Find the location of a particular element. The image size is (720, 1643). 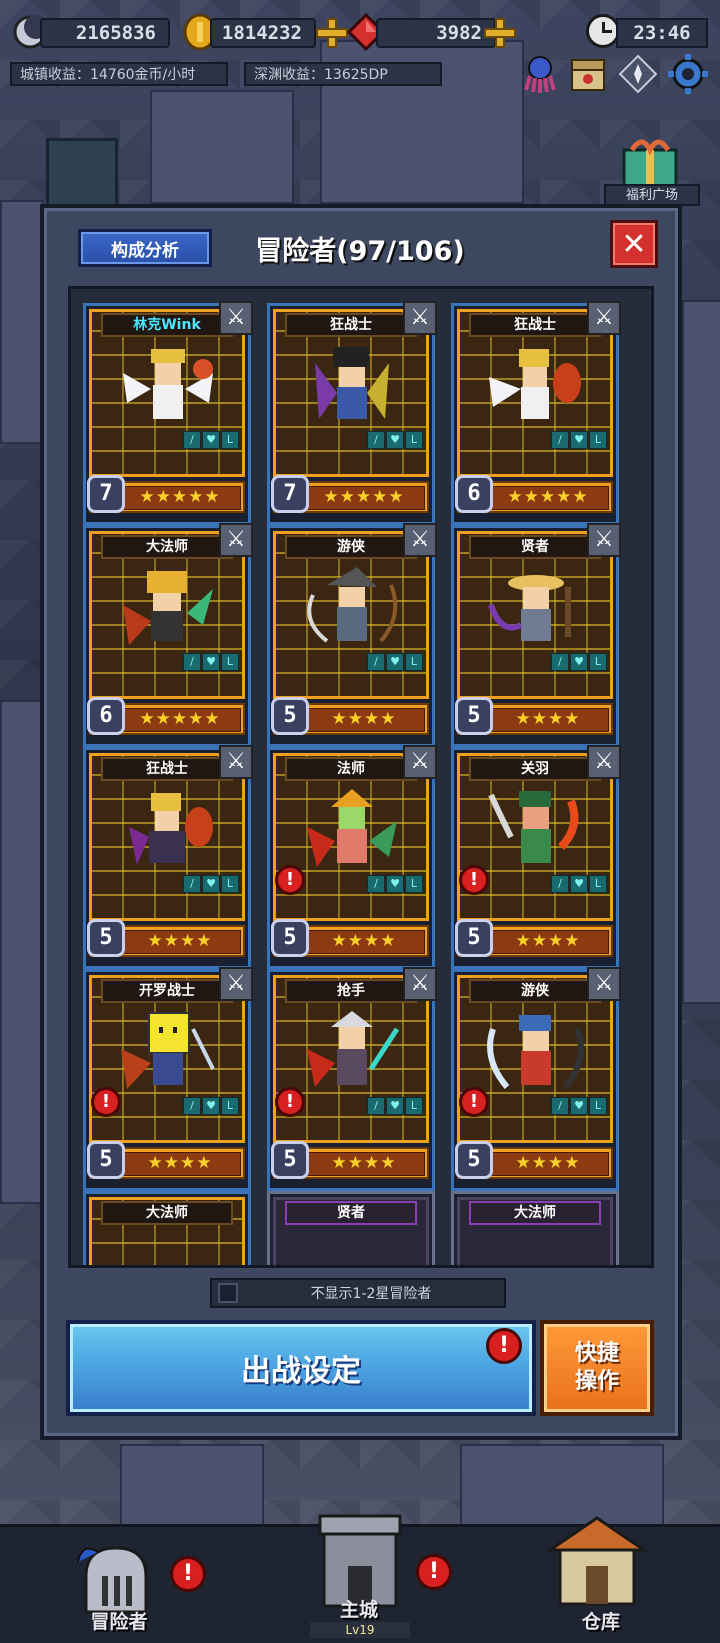

star-rating: ★★★★★ is located at coordinates (180, 498).